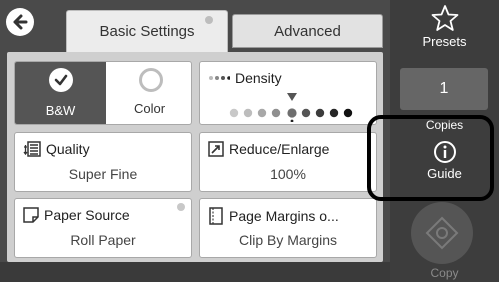  Describe the element at coordinates (148, 108) in the screenshot. I see `color-label: Color` at that location.